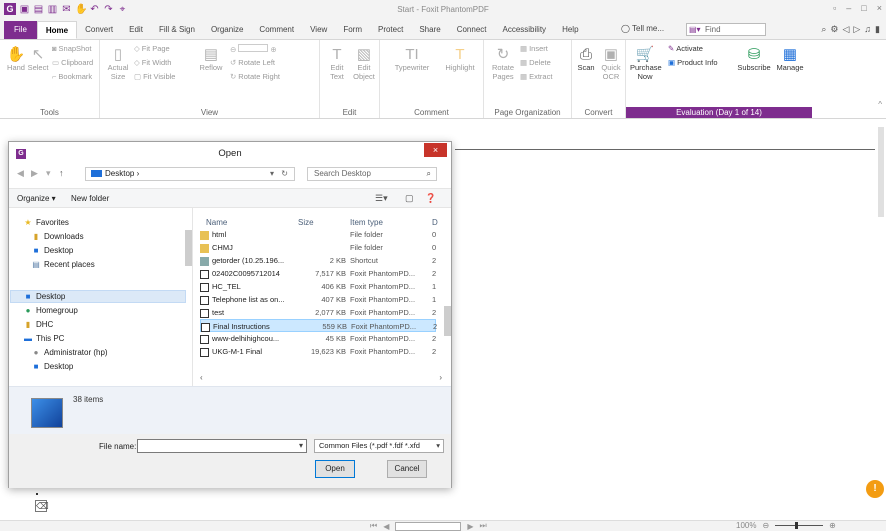 The width and height of the screenshot is (886, 531). I want to click on actual-size-button: ▯ Actual Size, so click(118, 63).